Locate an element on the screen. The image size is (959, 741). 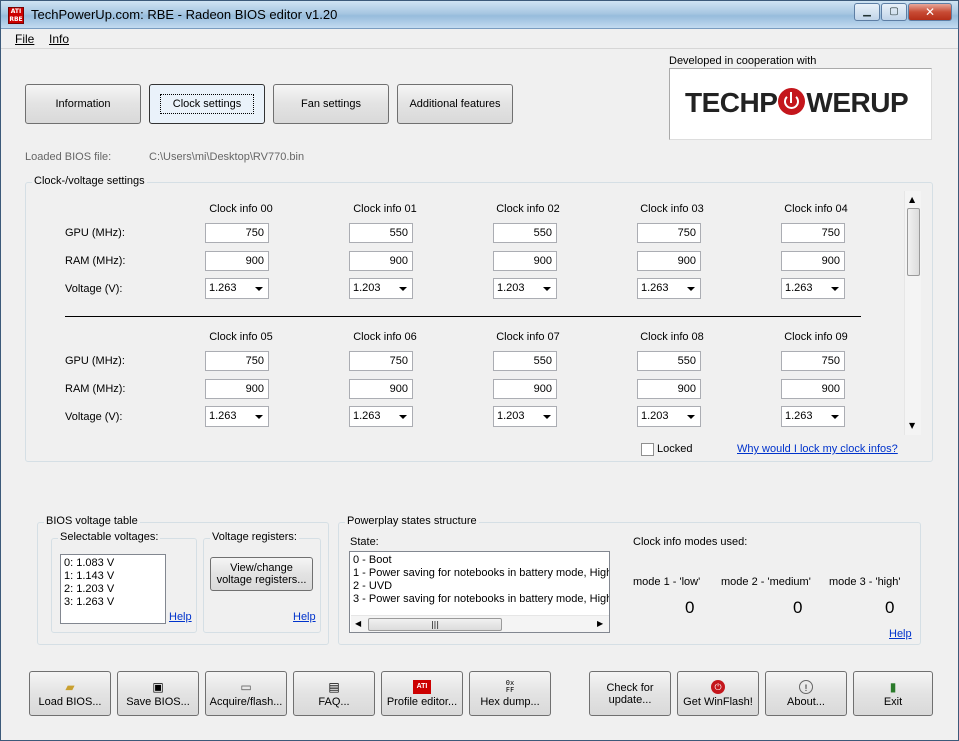
mode-count: 0 is located at coordinates (798, 607).